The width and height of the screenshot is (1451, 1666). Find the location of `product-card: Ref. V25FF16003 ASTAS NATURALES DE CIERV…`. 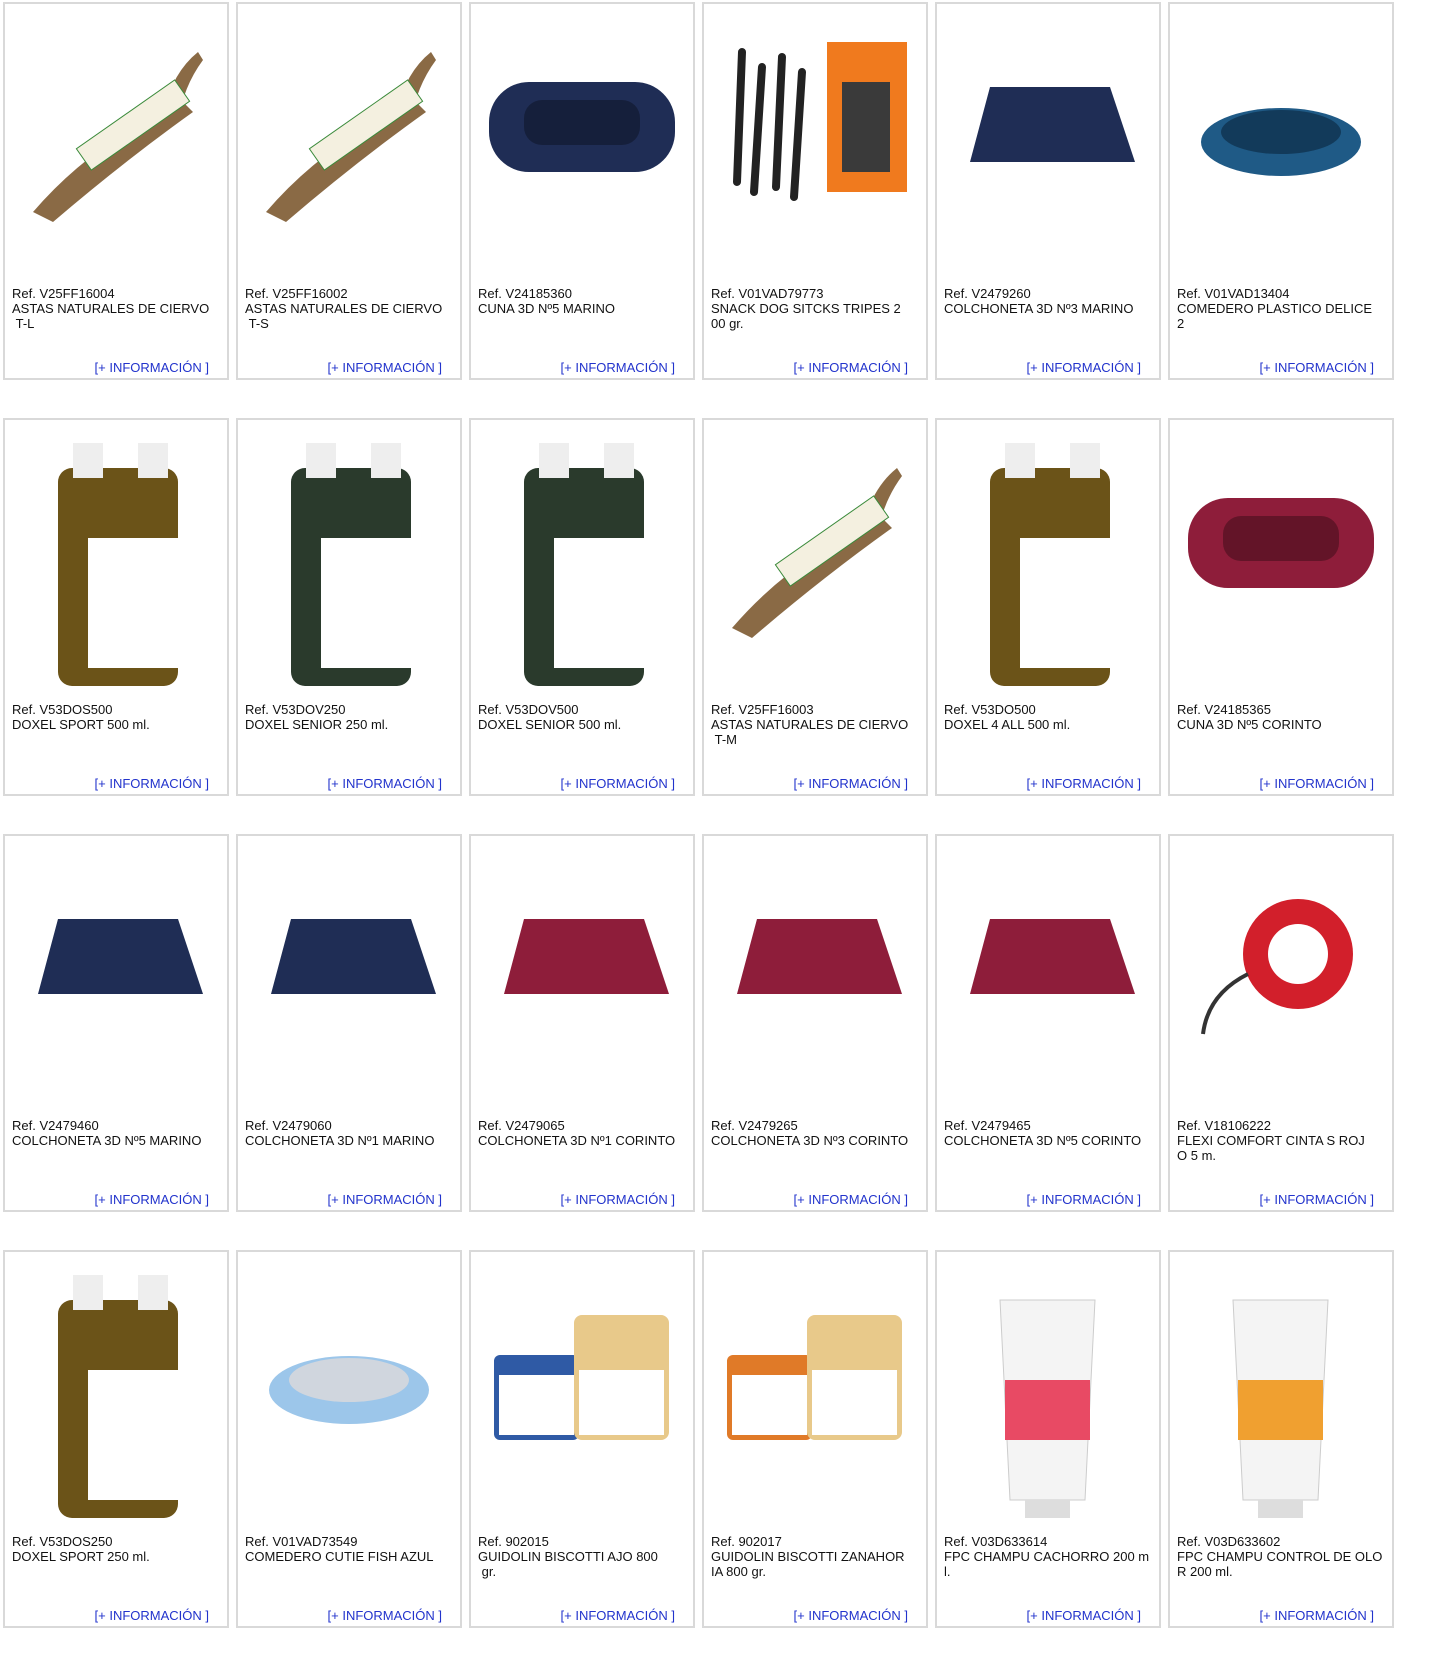

product-card: Ref. V25FF16003 ASTAS NATURALES DE CIERV… is located at coordinates (815, 607).